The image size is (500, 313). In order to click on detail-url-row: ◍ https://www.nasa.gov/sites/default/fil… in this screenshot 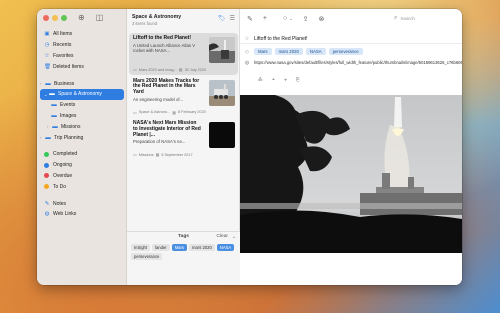, I will do `click(351, 67)`.